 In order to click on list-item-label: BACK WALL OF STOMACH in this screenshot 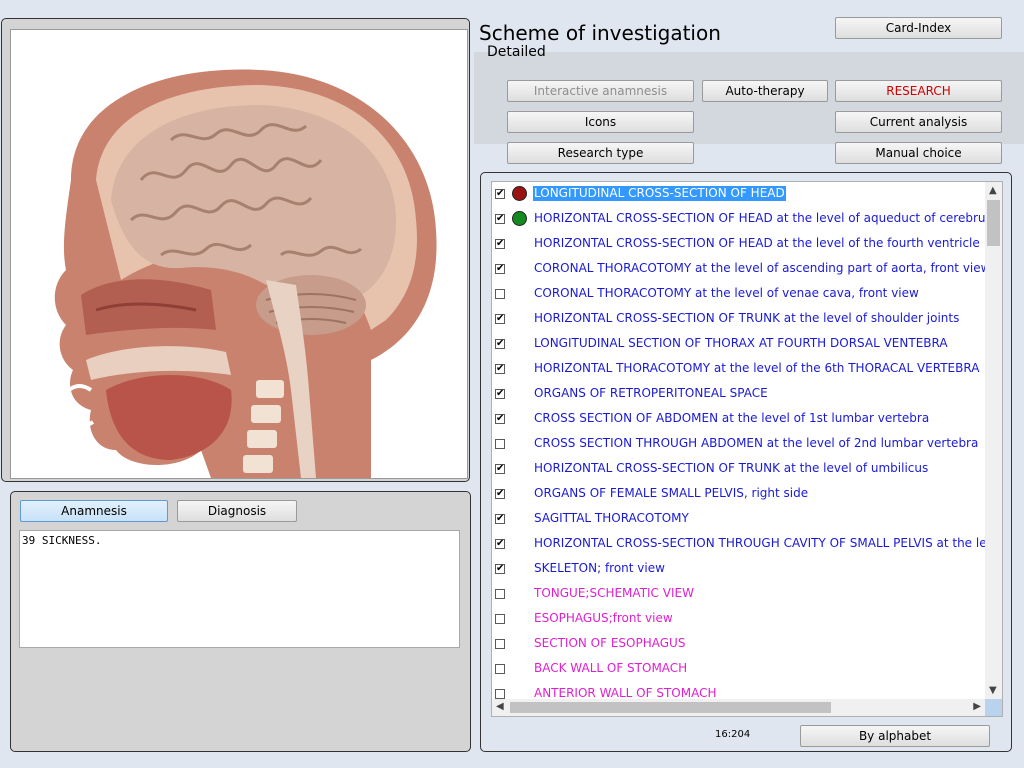, I will do `click(611, 668)`.